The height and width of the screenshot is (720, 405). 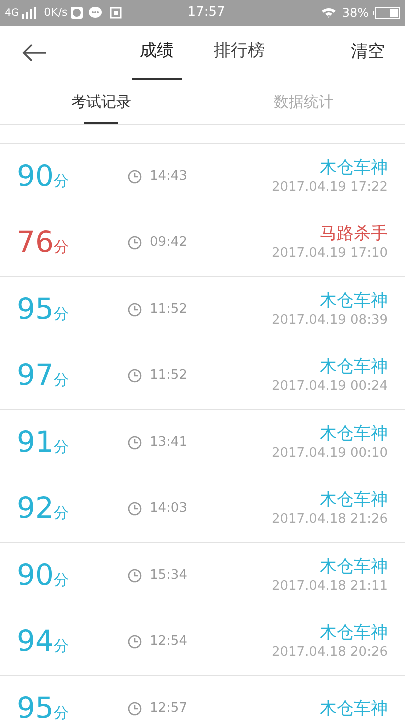 What do you see at coordinates (35, 442) in the screenshot?
I see `score: 91` at bounding box center [35, 442].